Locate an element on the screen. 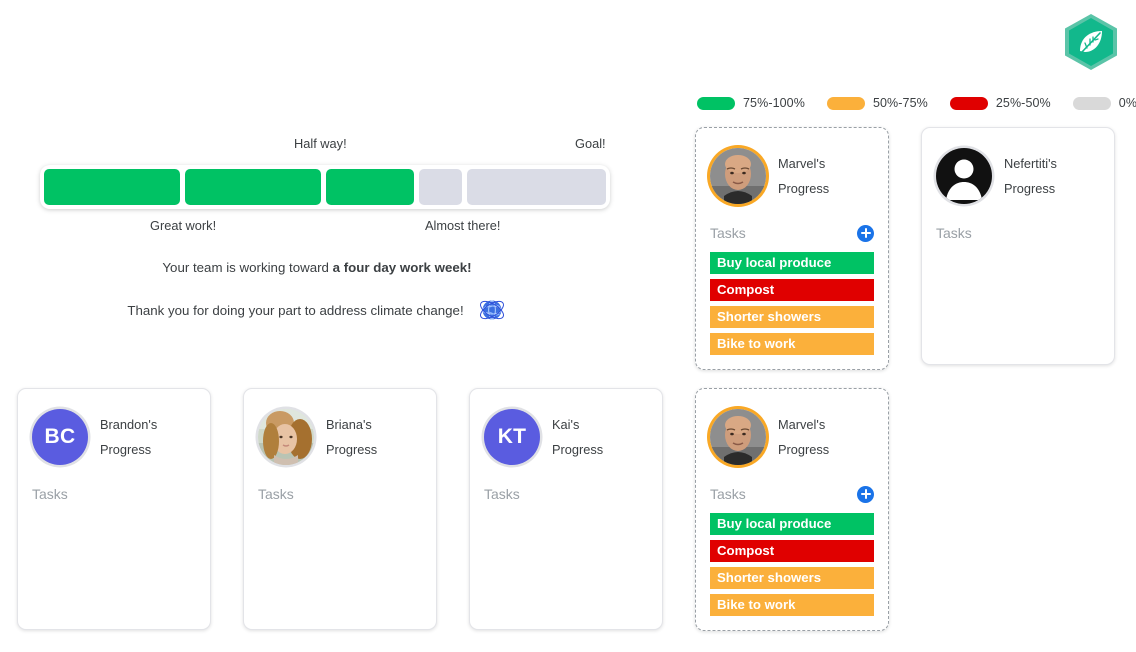 Image resolution: width=1136 pixels, height=652 pixels. legend-label: 50%-75% is located at coordinates (900, 103).